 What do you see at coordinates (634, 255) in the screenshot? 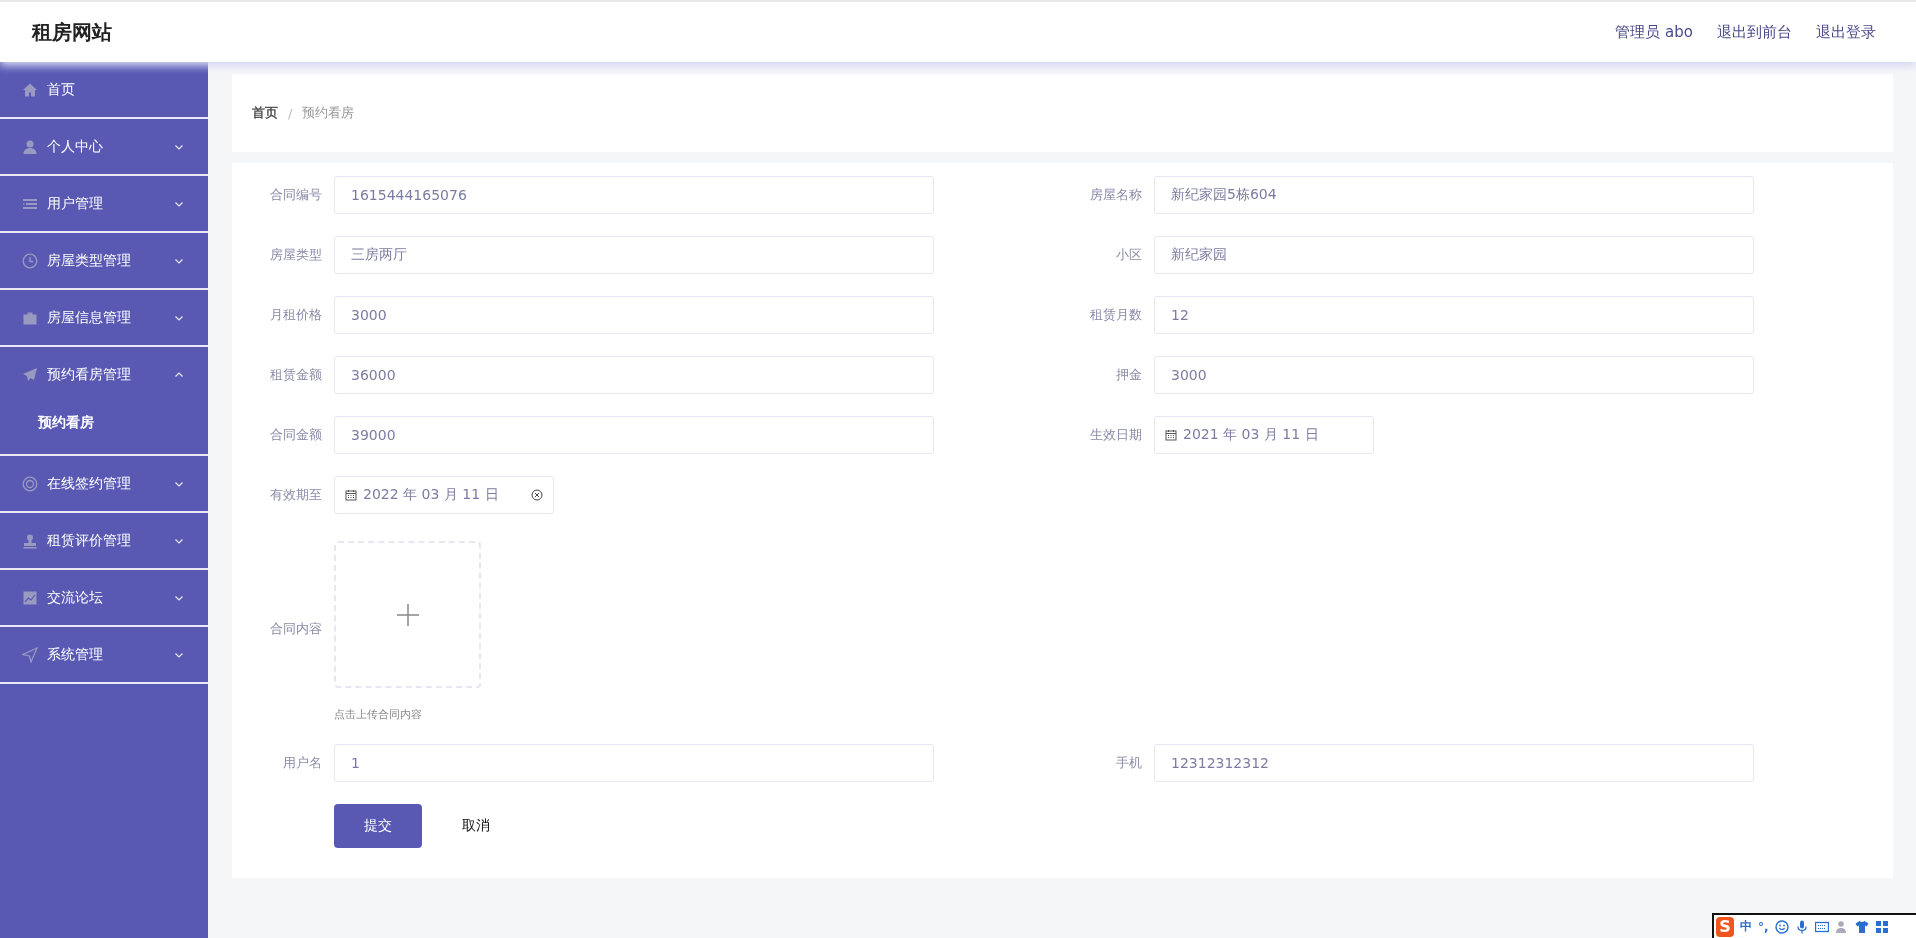
I see `text-field: 三房两厅` at bounding box center [634, 255].